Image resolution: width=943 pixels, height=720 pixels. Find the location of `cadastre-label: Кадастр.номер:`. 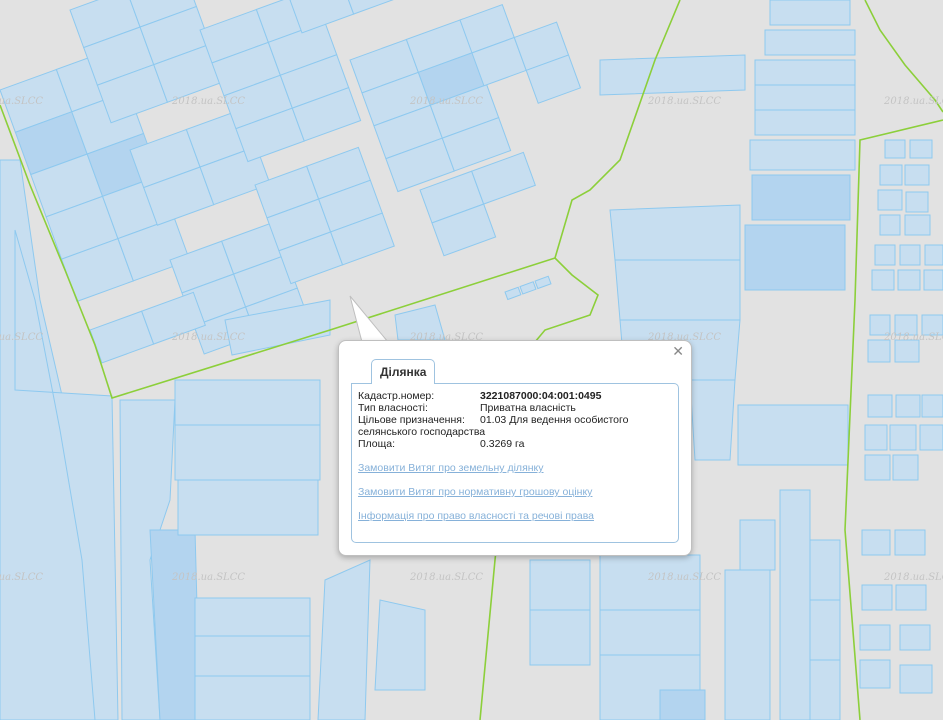

cadastre-label: Кадастр.номер: is located at coordinates (396, 396).